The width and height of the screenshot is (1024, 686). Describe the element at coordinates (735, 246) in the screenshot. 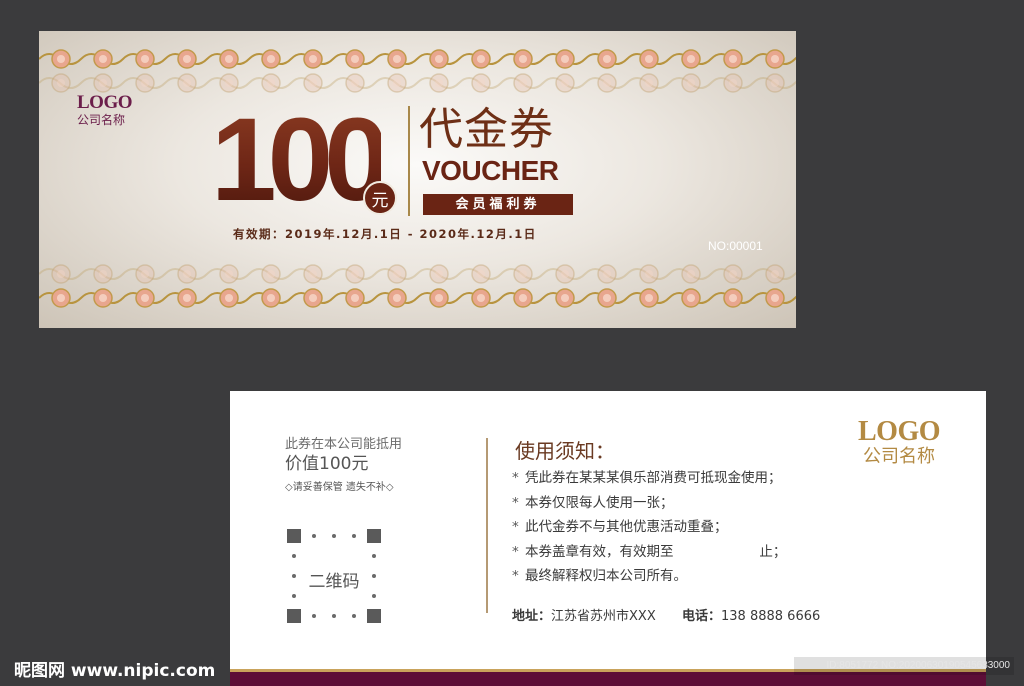

I see `serial-number: NO:00001` at that location.